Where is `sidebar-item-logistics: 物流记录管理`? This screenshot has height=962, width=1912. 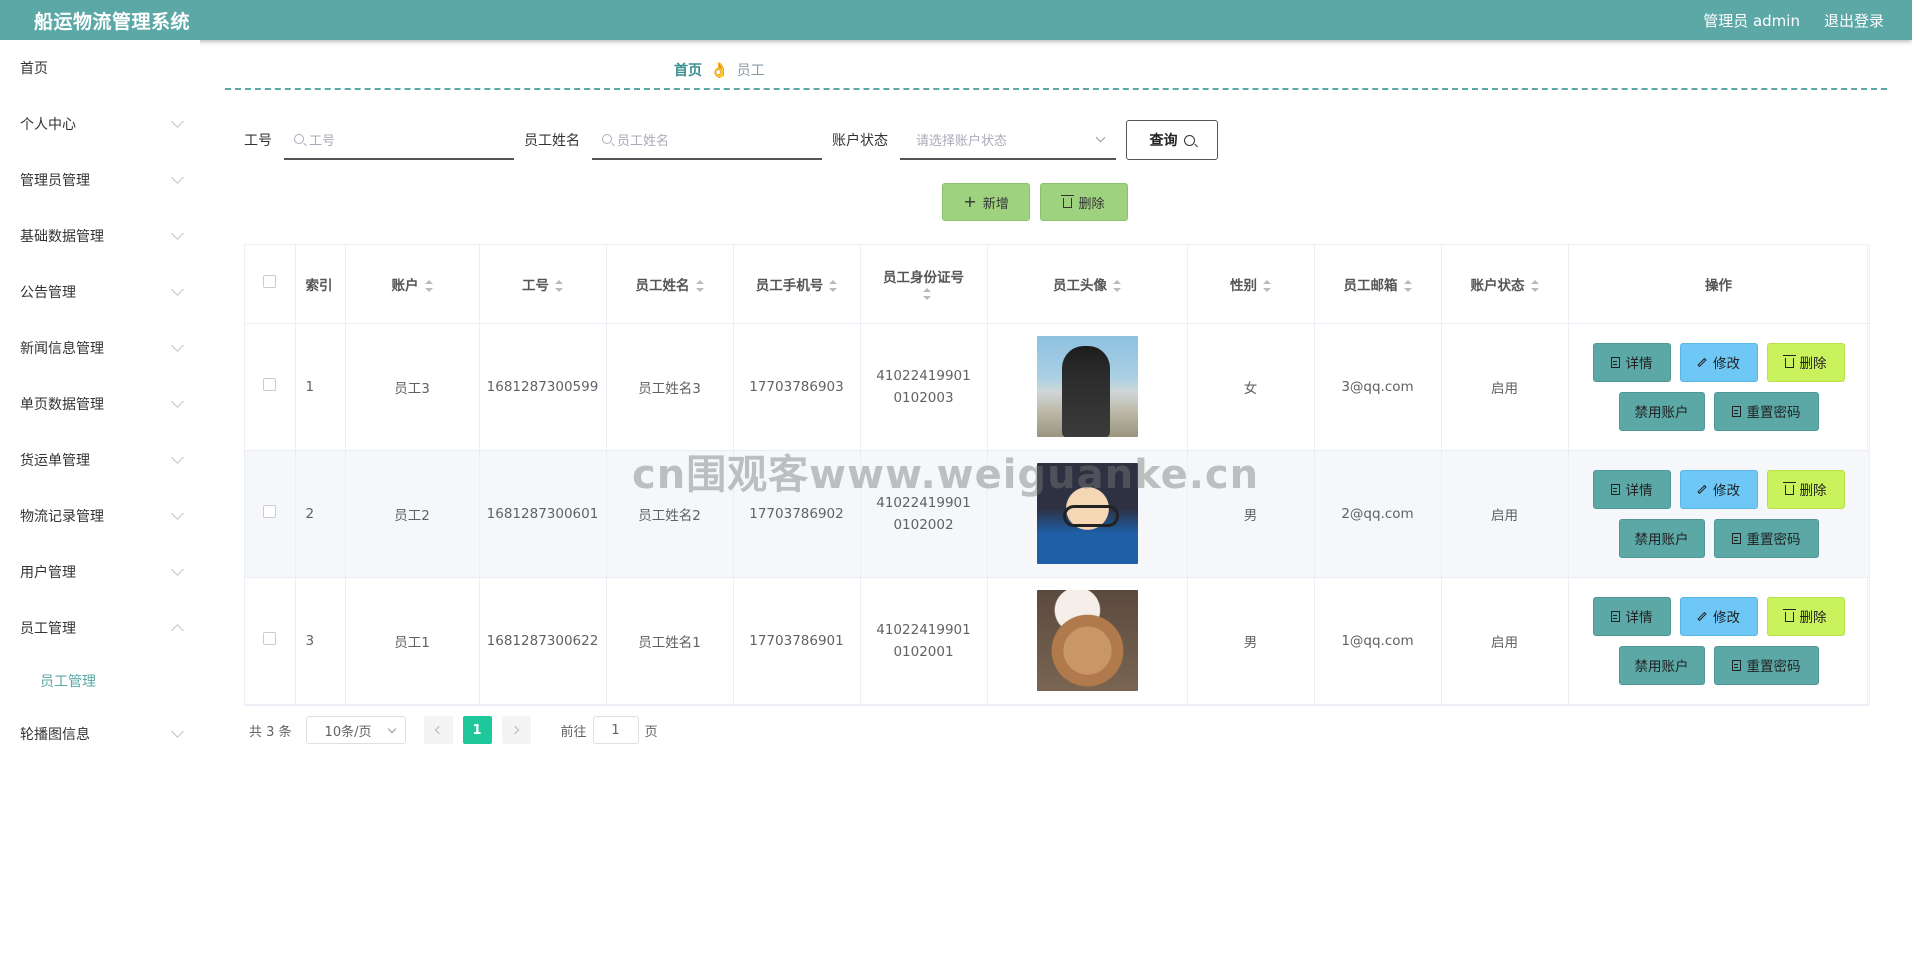
sidebar-item-logistics: 物流记录管理 is located at coordinates (100, 516).